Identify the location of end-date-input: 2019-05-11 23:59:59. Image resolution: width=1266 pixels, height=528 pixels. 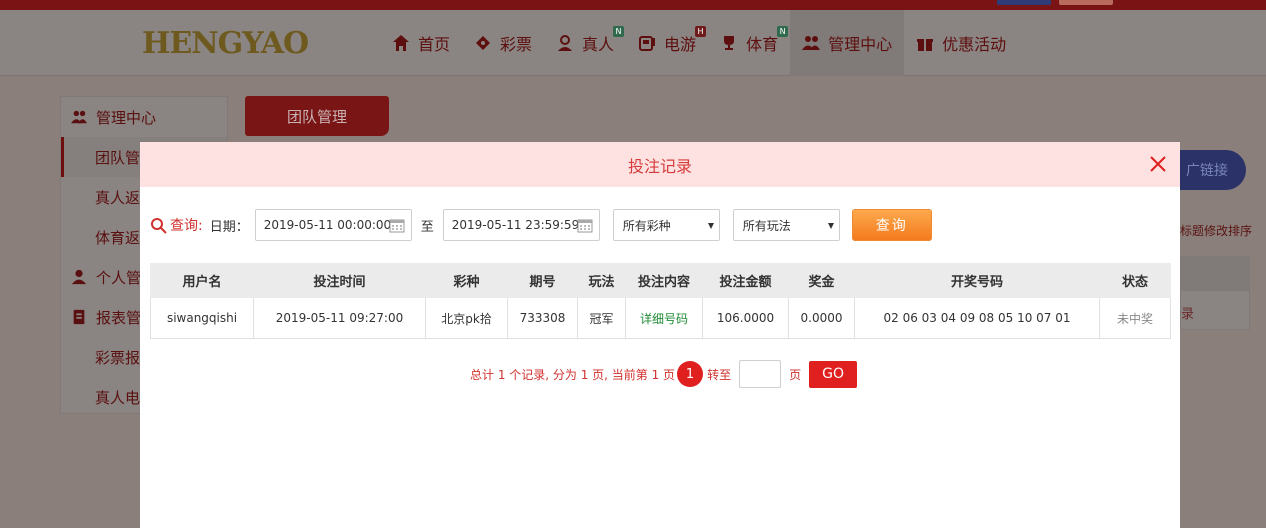
(521, 225).